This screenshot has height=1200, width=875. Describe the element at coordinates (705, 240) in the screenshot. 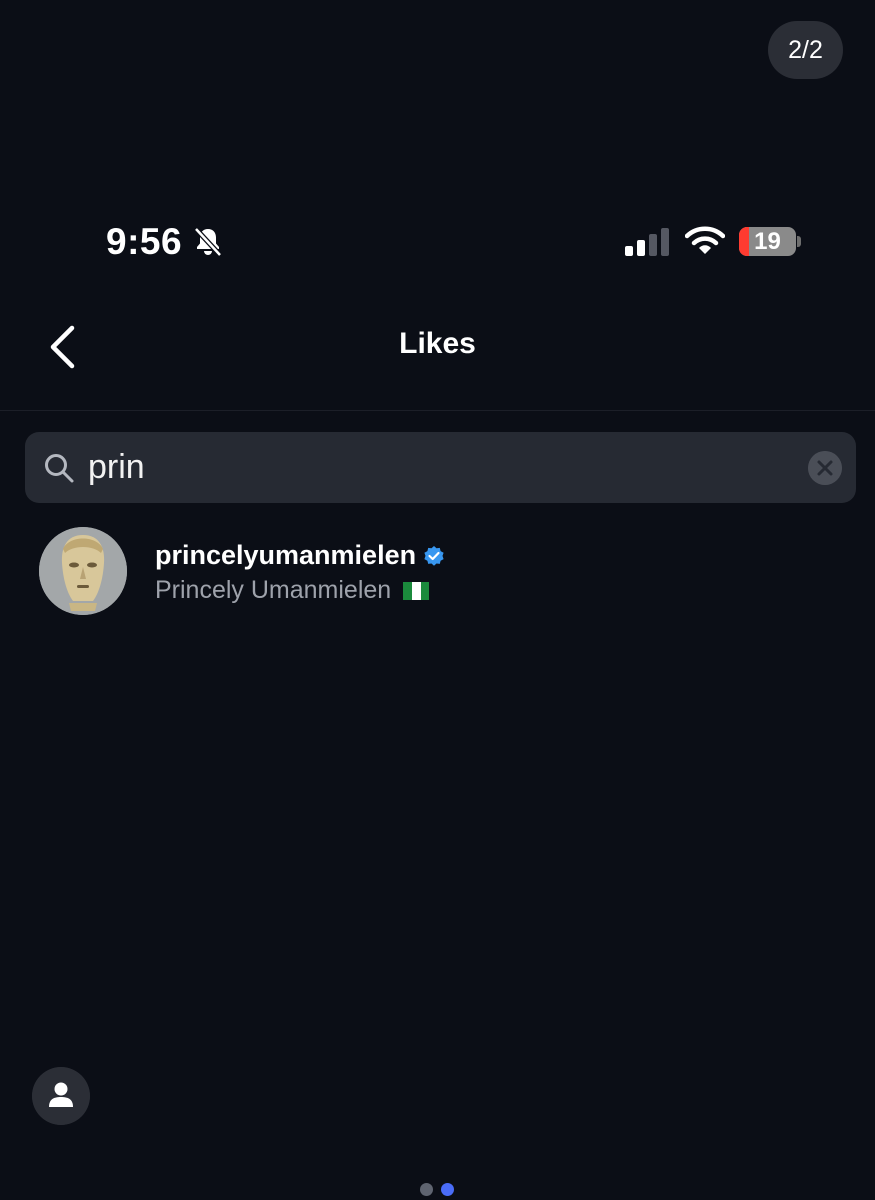

I see `wifi-icon` at that location.